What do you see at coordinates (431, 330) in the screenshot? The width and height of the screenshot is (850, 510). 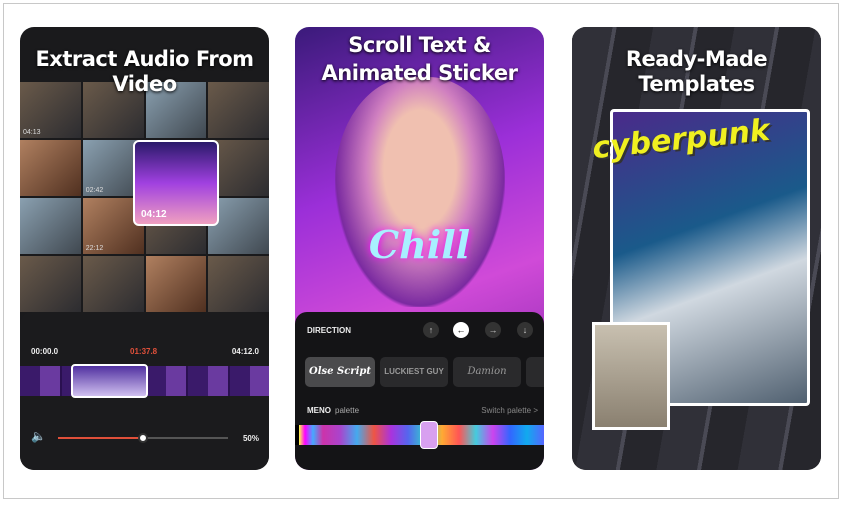 I see `arrow-up-icon: ↑` at bounding box center [431, 330].